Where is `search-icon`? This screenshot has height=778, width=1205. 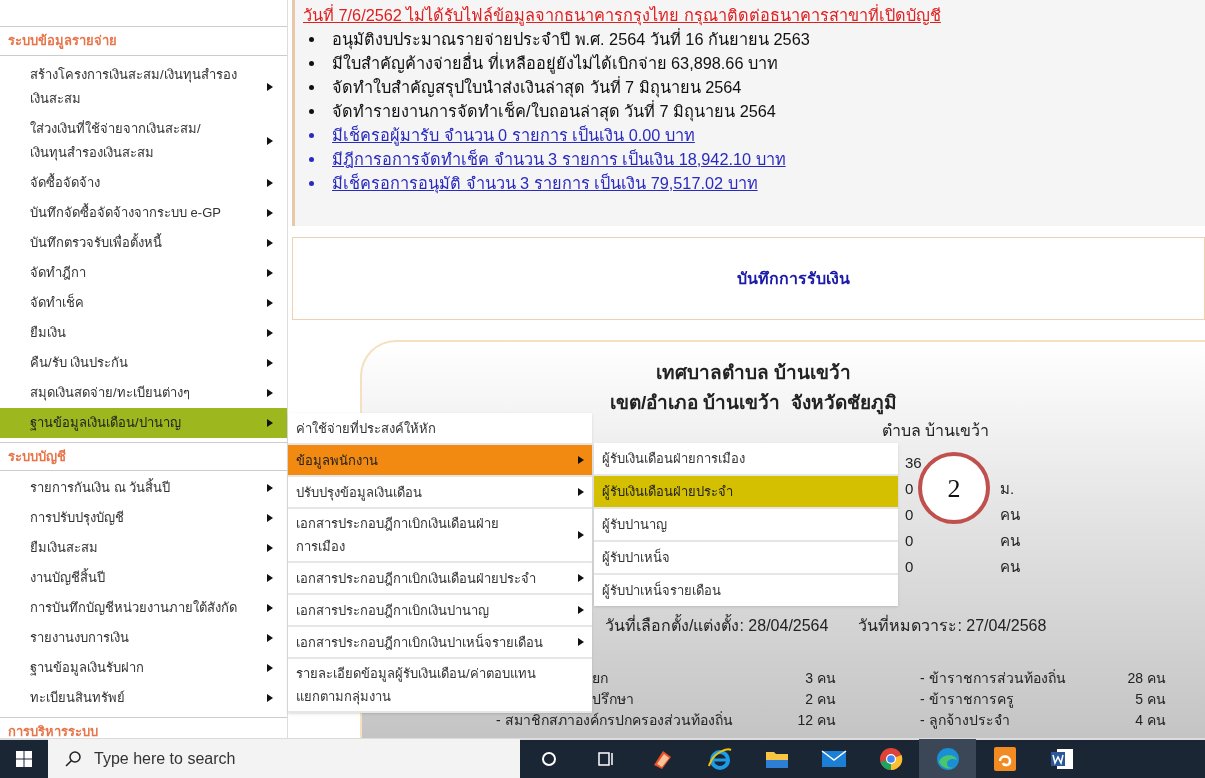 search-icon is located at coordinates (73, 759).